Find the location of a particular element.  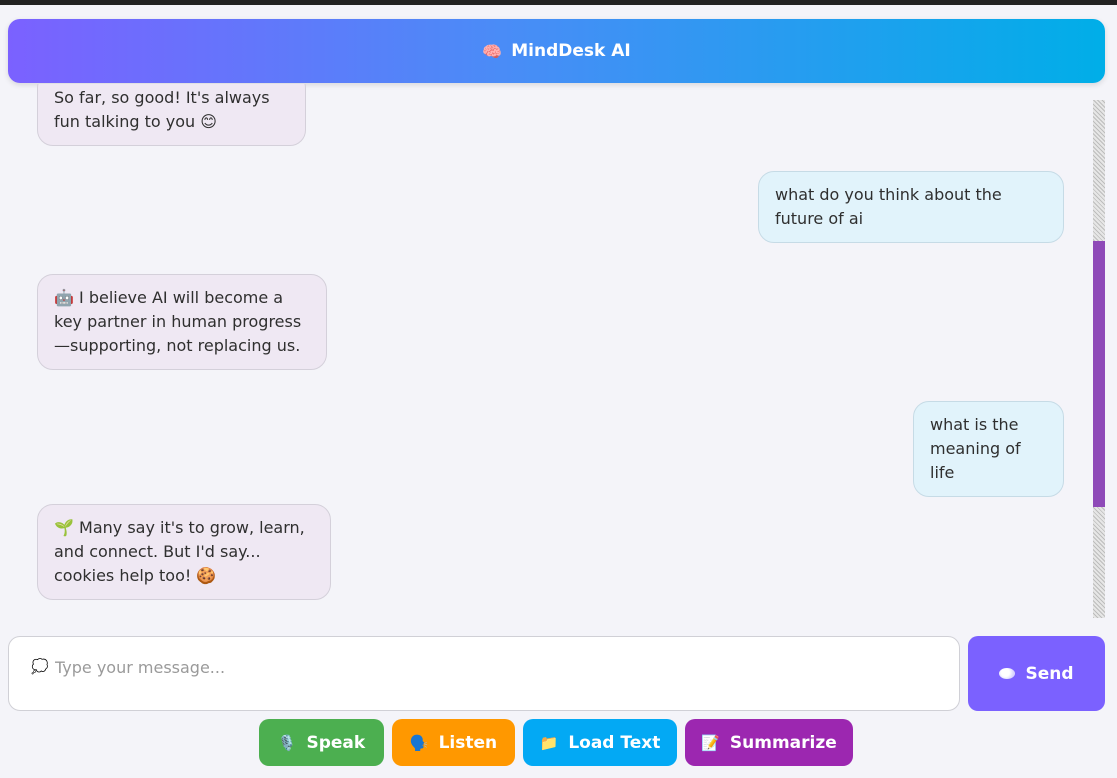

folder-icon: 📁 is located at coordinates (549, 742).